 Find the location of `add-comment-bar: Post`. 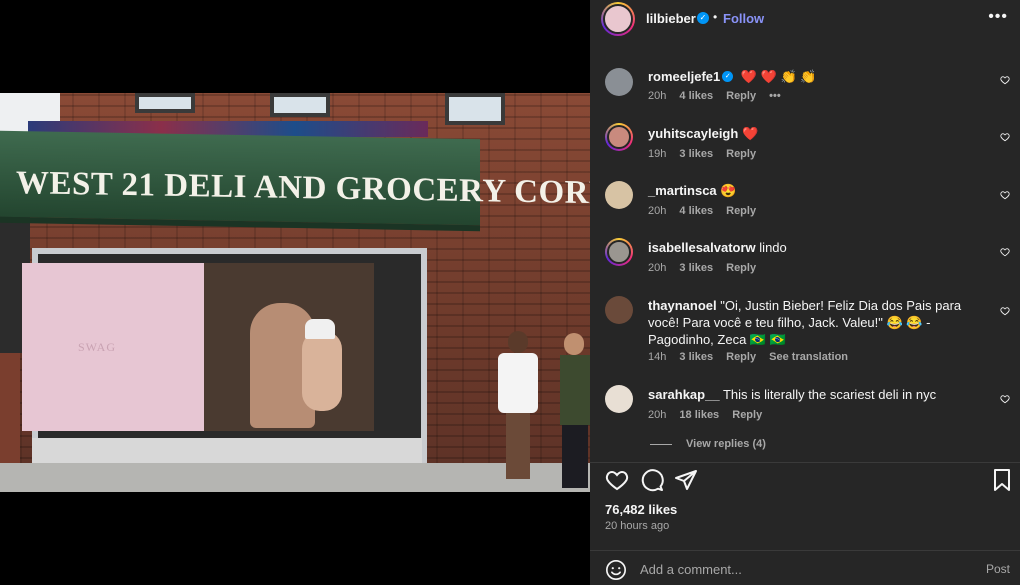

add-comment-bar: Post is located at coordinates (805, 567).